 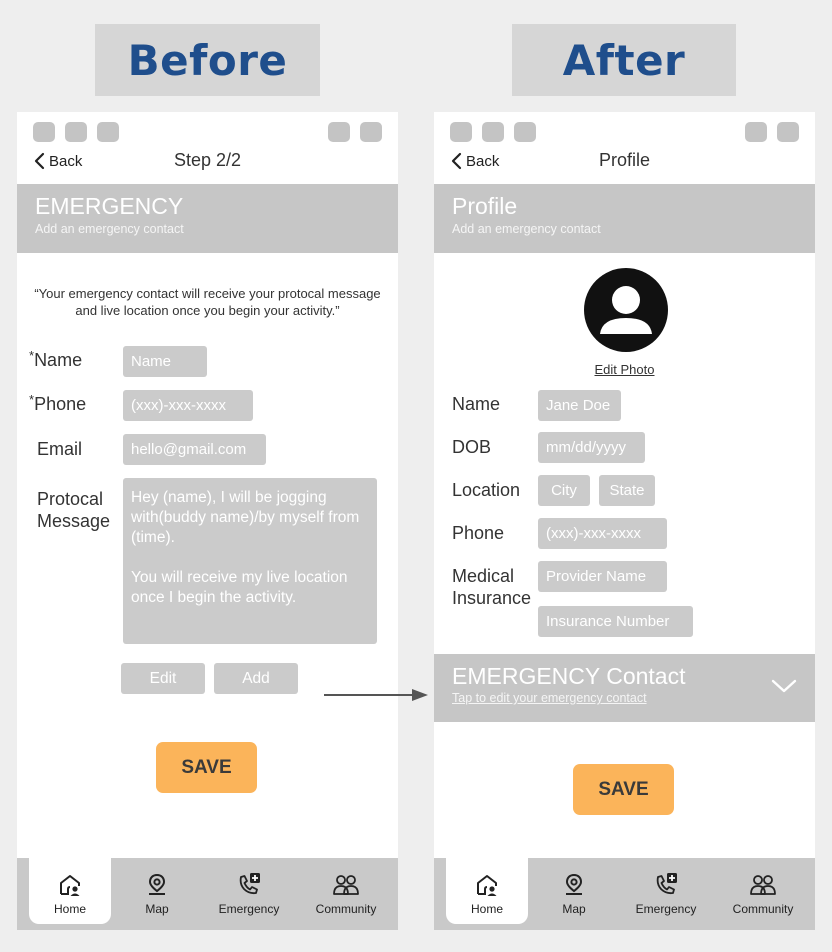 I want to click on email-input: hello@gmail.com, so click(x=194, y=449).